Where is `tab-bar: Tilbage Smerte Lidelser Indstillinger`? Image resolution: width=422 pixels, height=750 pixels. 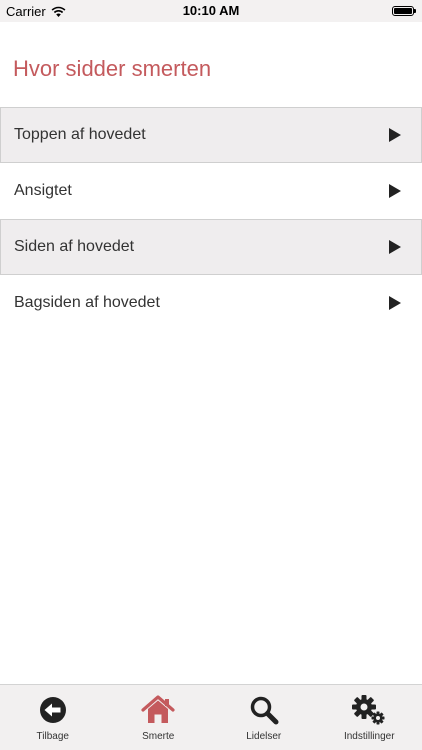
tab-bar: Tilbage Smerte Lidelser Indstillinger is located at coordinates (211, 717).